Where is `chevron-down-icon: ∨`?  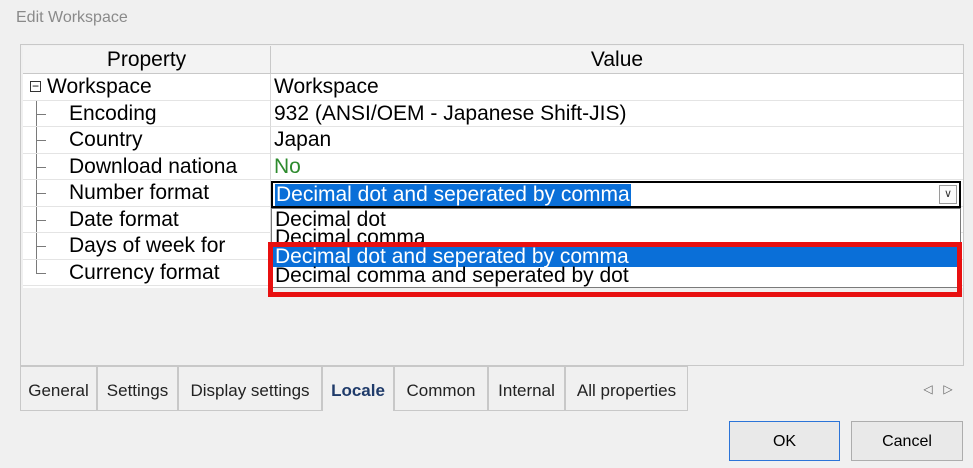 chevron-down-icon: ∨ is located at coordinates (948, 194).